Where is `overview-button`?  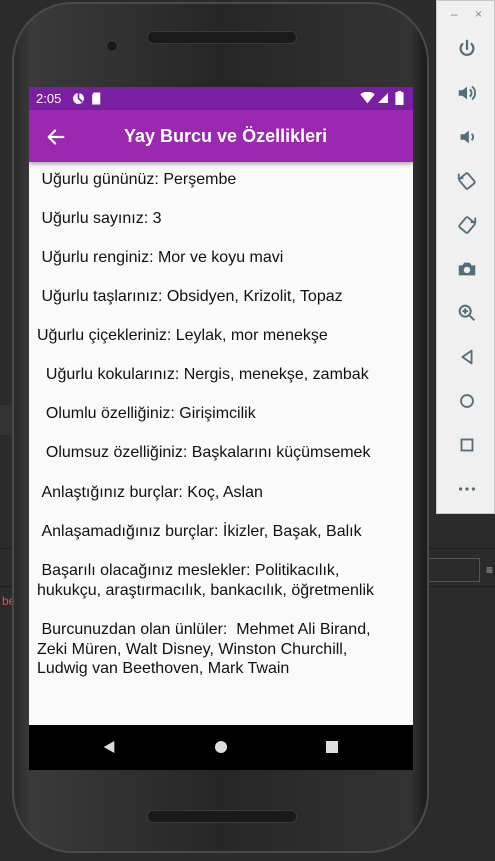
overview-button is located at coordinates (467, 445).